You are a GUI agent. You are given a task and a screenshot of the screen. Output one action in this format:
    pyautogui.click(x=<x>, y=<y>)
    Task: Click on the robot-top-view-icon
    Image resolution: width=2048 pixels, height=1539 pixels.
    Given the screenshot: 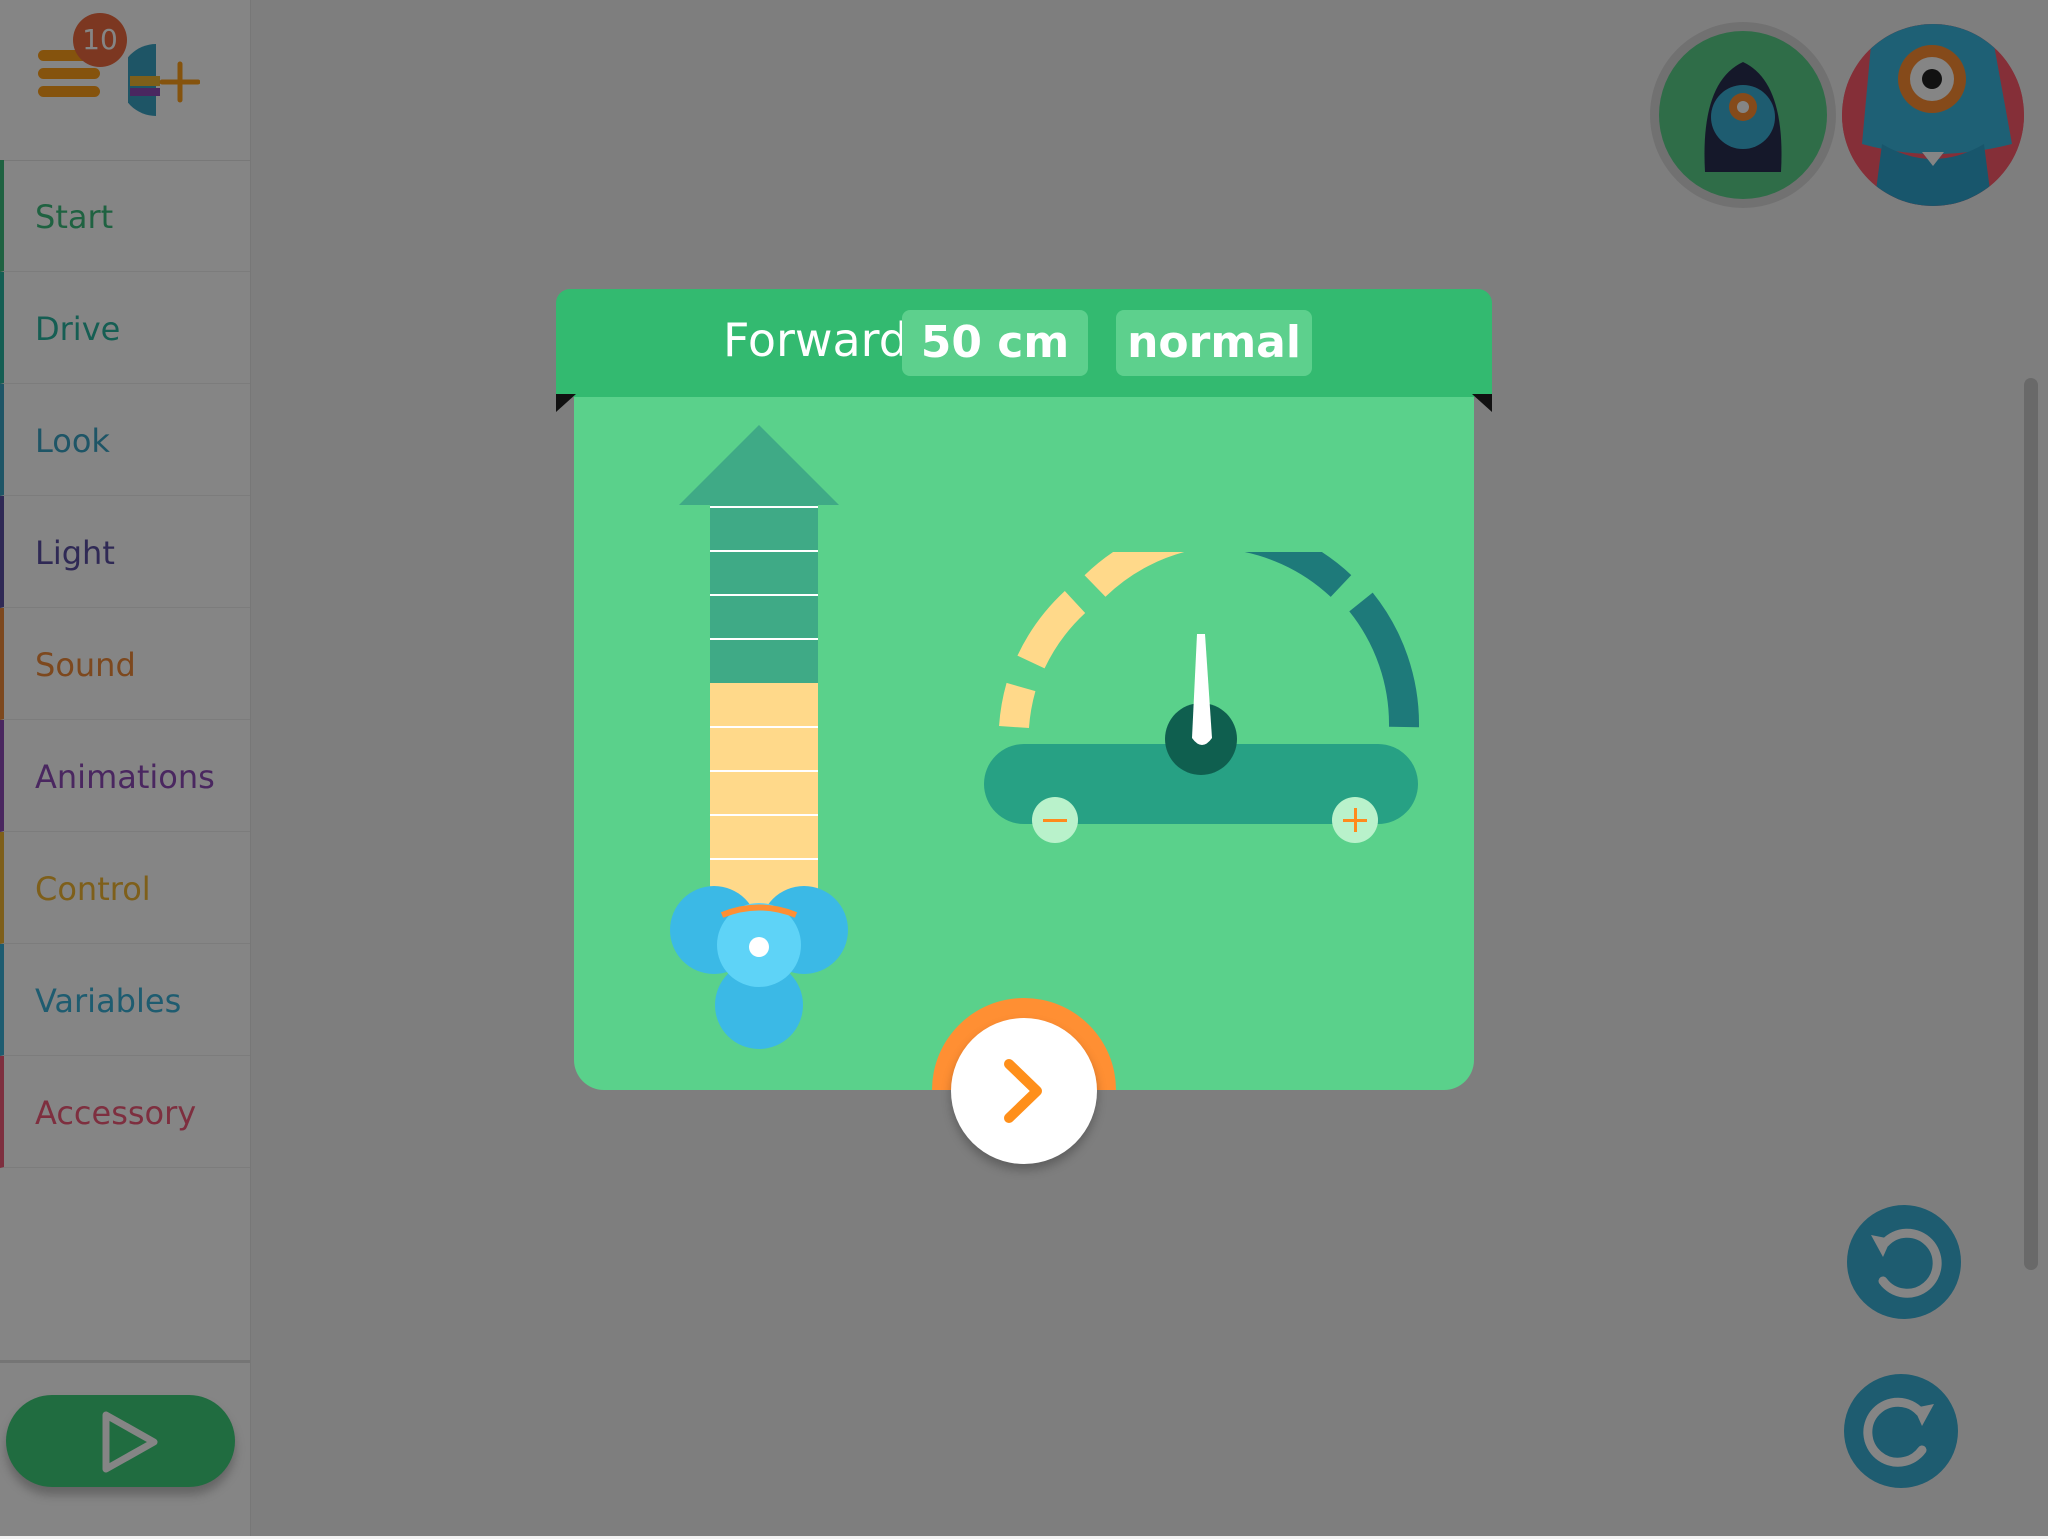 What is the action you would take?
    pyautogui.click(x=759, y=967)
    